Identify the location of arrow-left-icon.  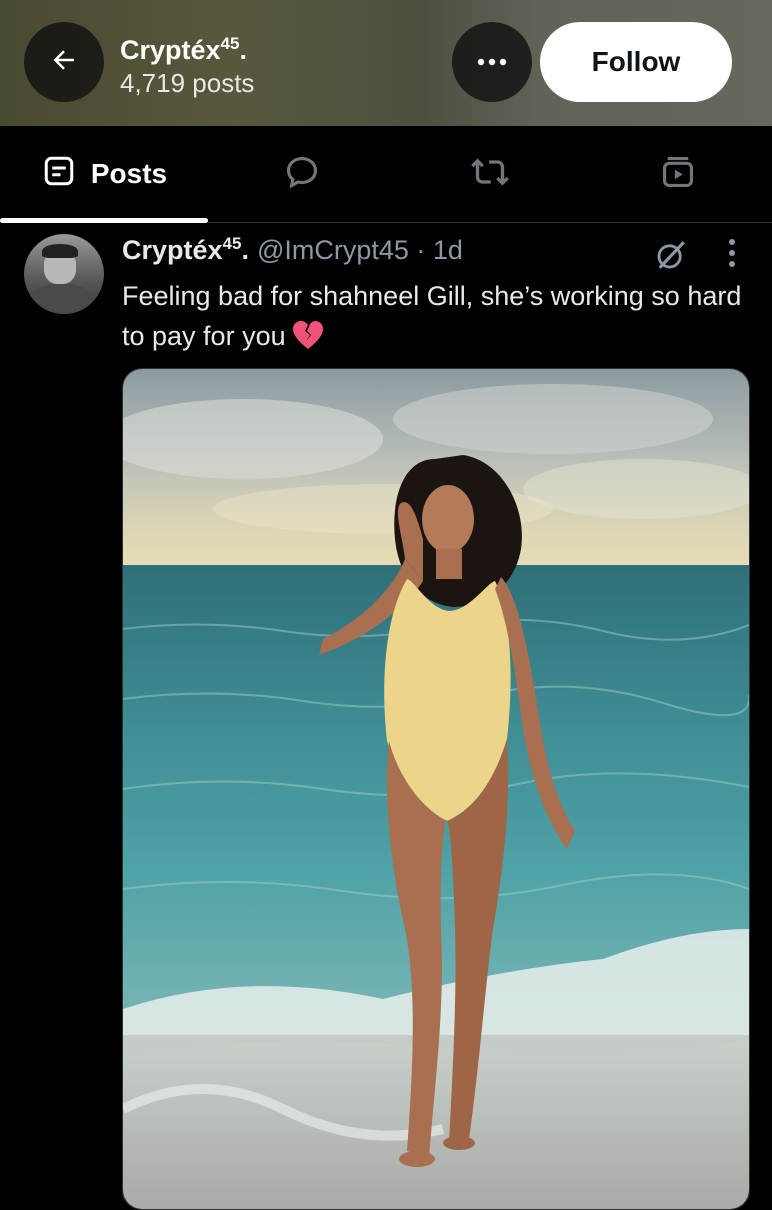
(64, 62).